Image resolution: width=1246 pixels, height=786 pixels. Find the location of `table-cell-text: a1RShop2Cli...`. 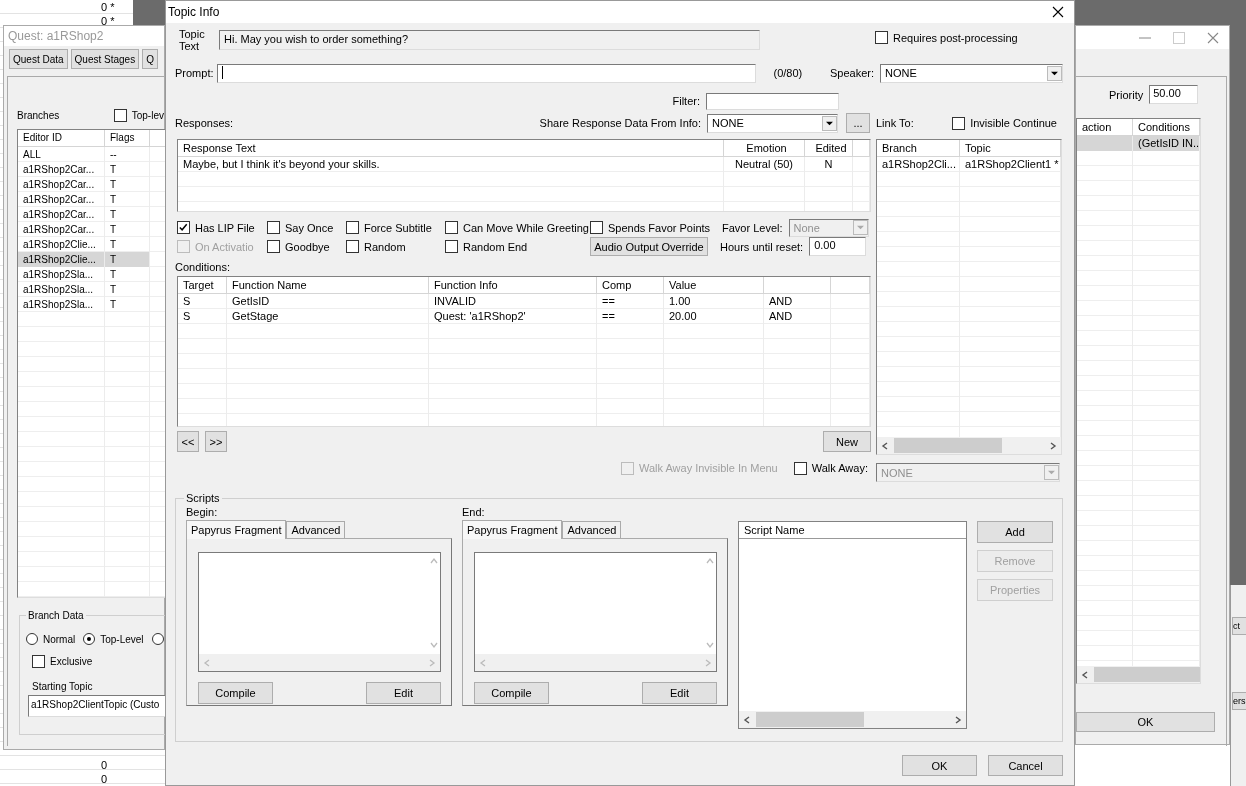

table-cell-text: a1RShop2Cli... is located at coordinates (919, 164).